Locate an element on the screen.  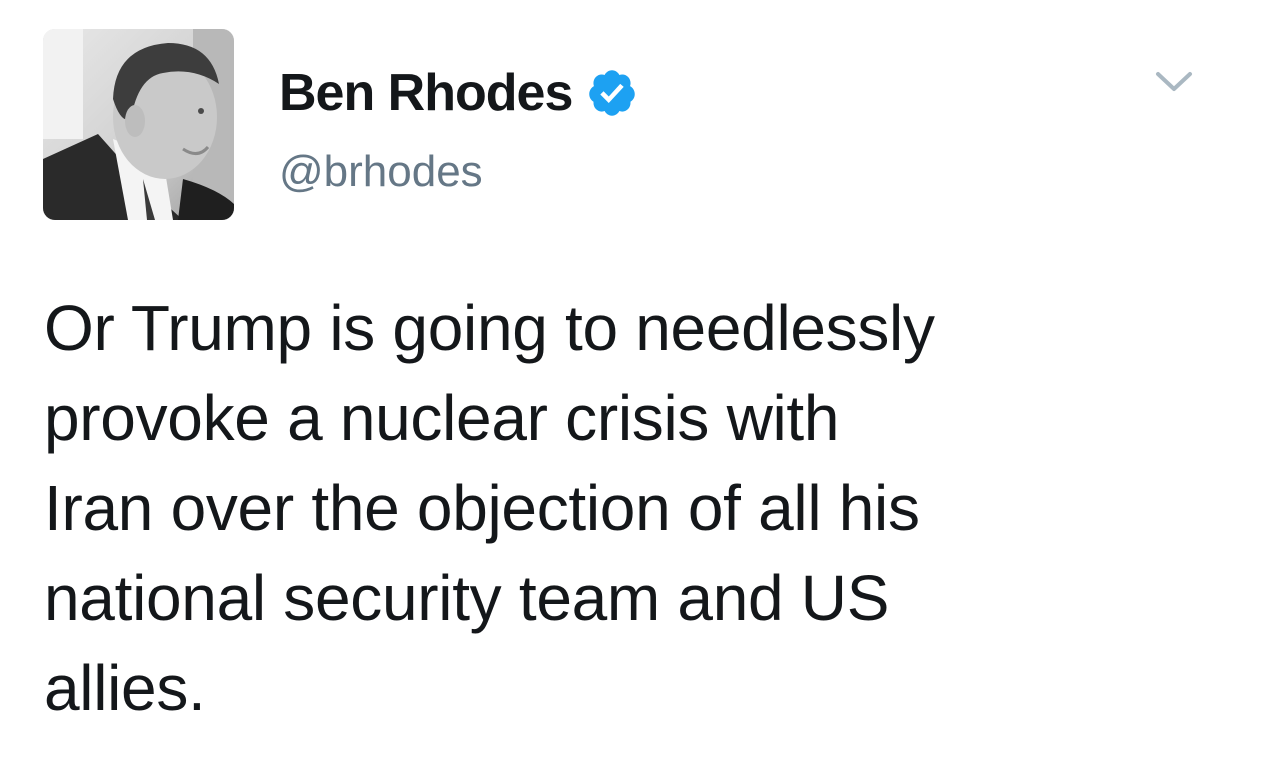
avatar-photo is located at coordinates (138, 124).